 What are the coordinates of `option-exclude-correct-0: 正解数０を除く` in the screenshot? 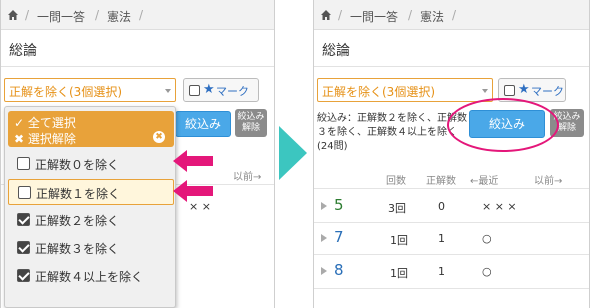 It's located at (91, 164).